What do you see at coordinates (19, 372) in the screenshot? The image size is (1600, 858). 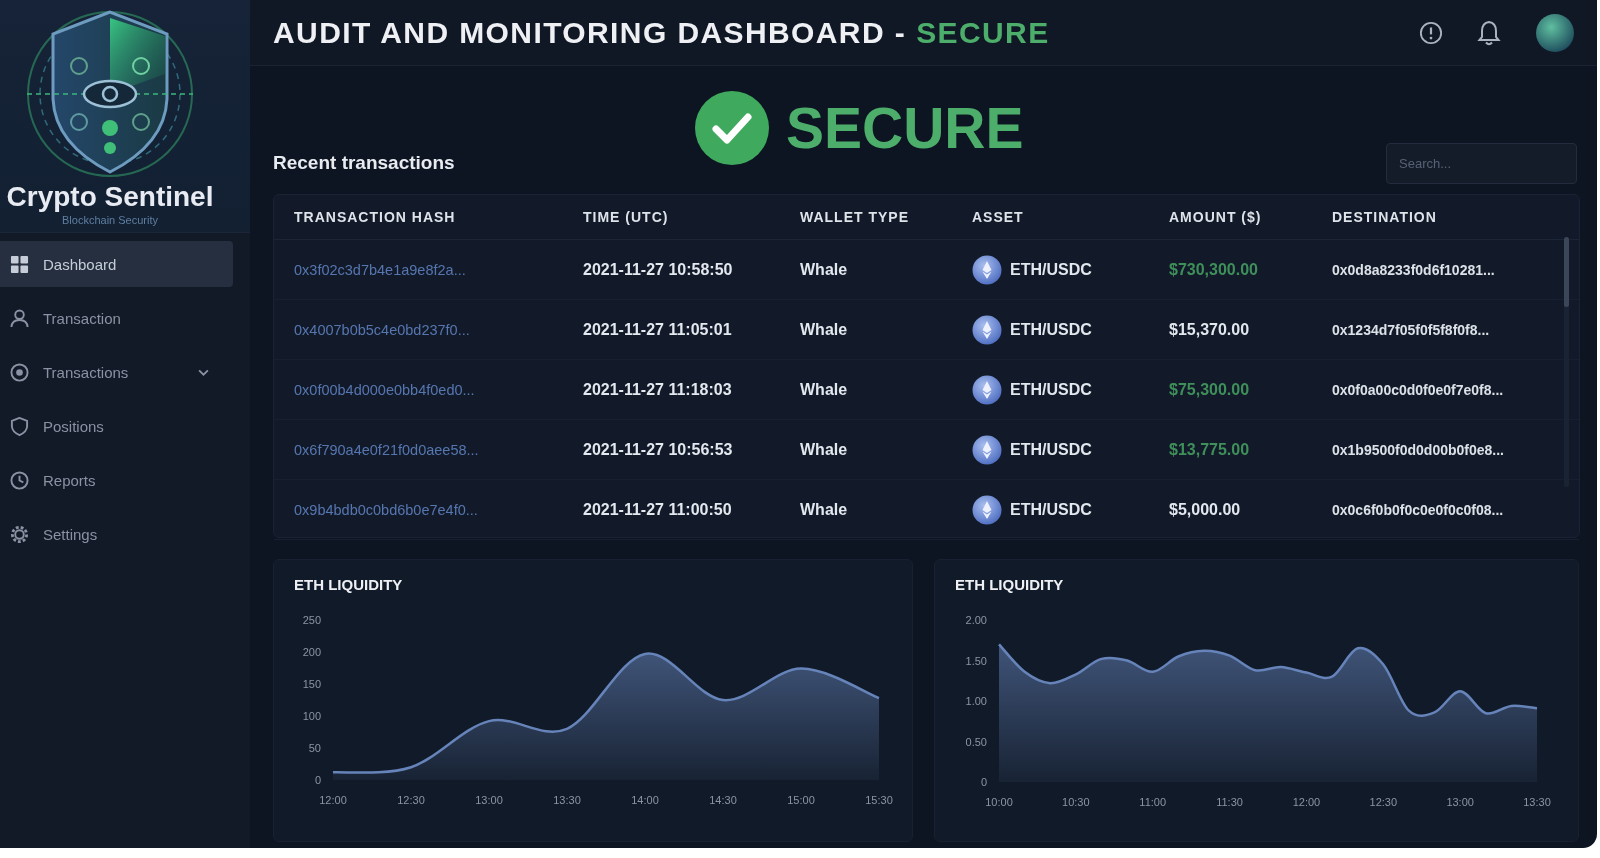 I see `target-icon` at bounding box center [19, 372].